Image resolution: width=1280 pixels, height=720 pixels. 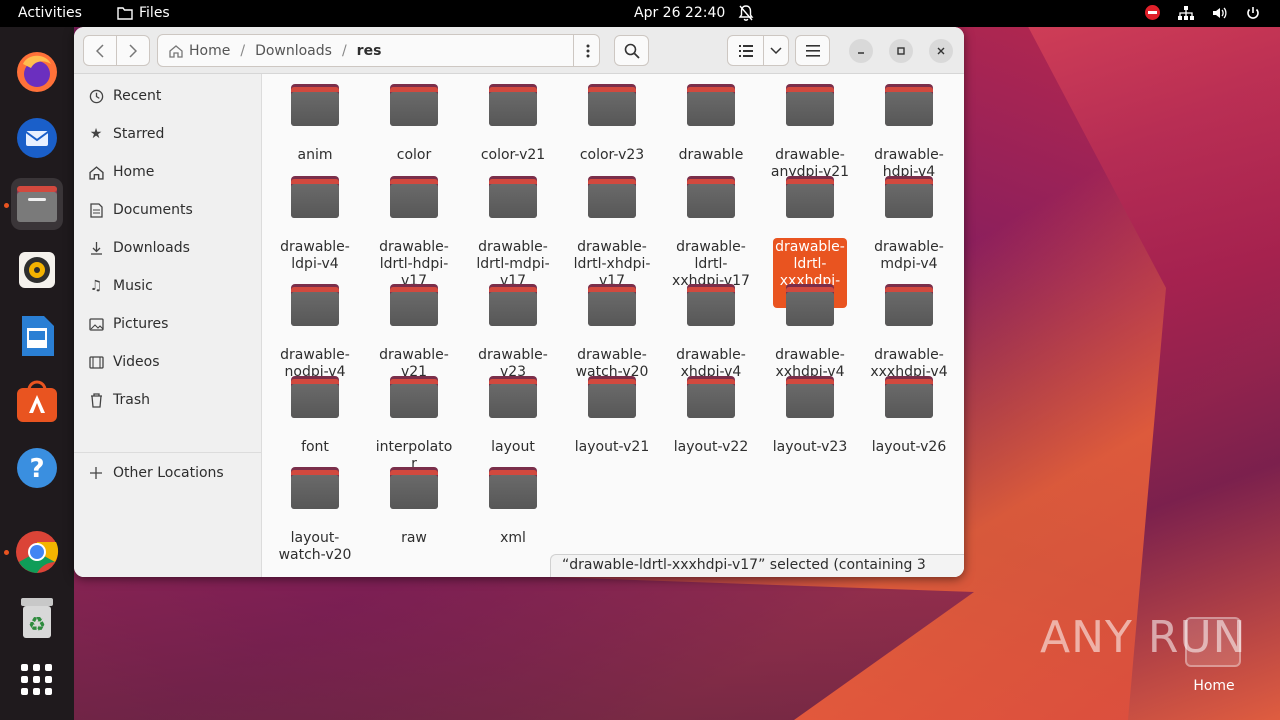 What do you see at coordinates (168, 172) in the screenshot?
I see `sidebar-item-home: Home` at bounding box center [168, 172].